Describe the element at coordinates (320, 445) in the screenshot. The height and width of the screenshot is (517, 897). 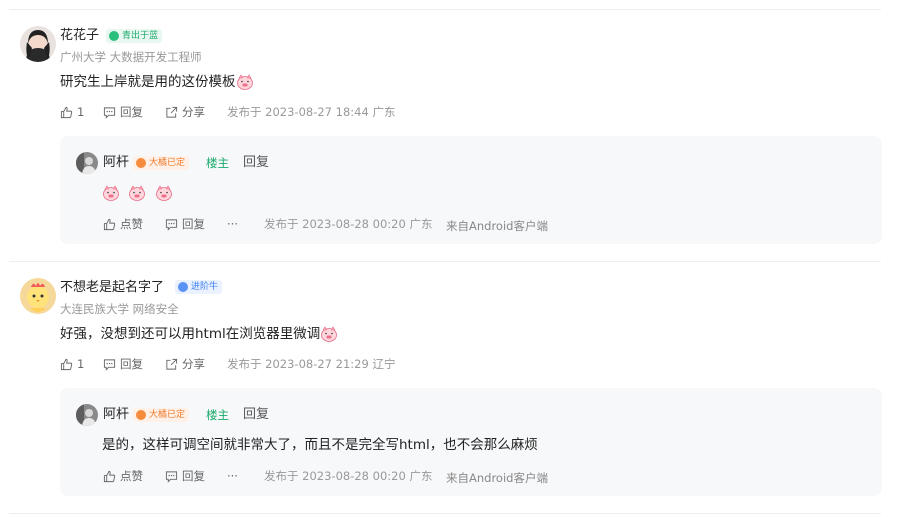
I see `reply-text: 是的，这样可调空间就非常大了，而且不是完全写html，也不会那么麻烦` at that location.